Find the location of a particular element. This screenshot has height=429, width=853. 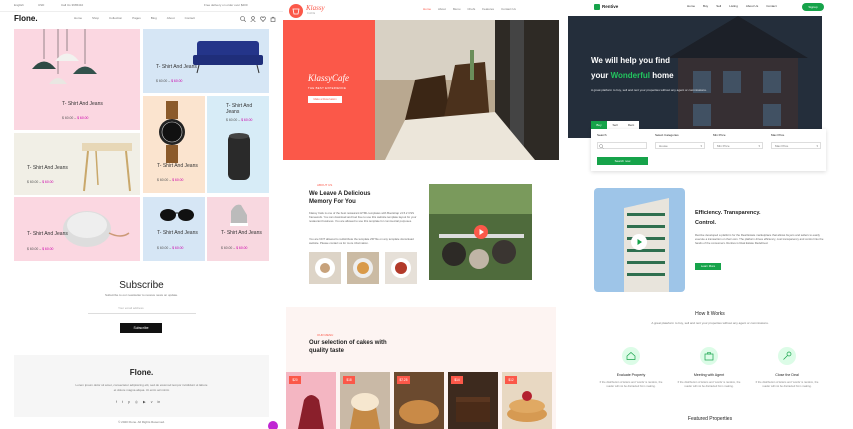

nav-features: Features is located at coordinates (488, 9).